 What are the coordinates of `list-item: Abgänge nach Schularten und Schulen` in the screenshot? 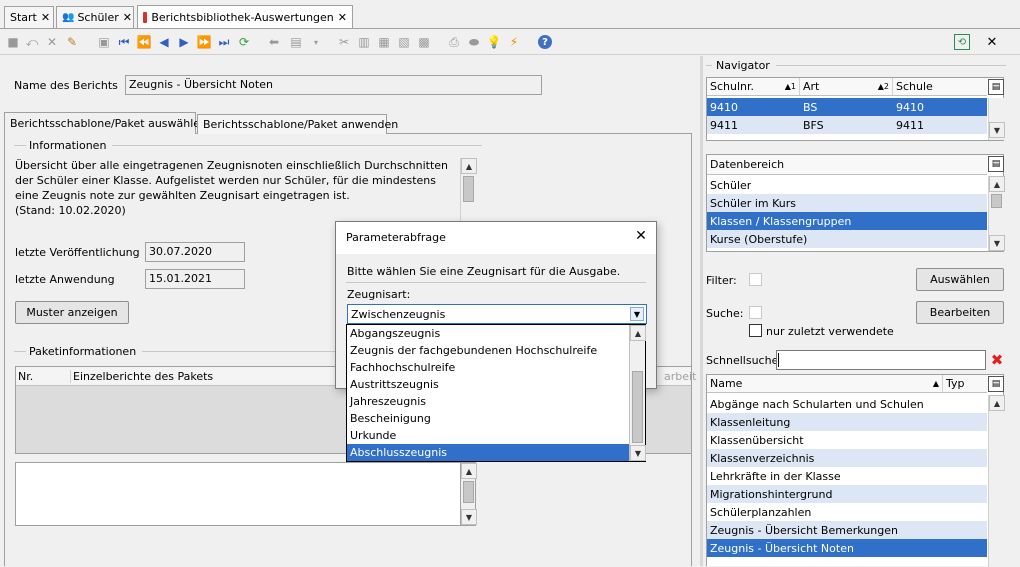 It's located at (847, 404).